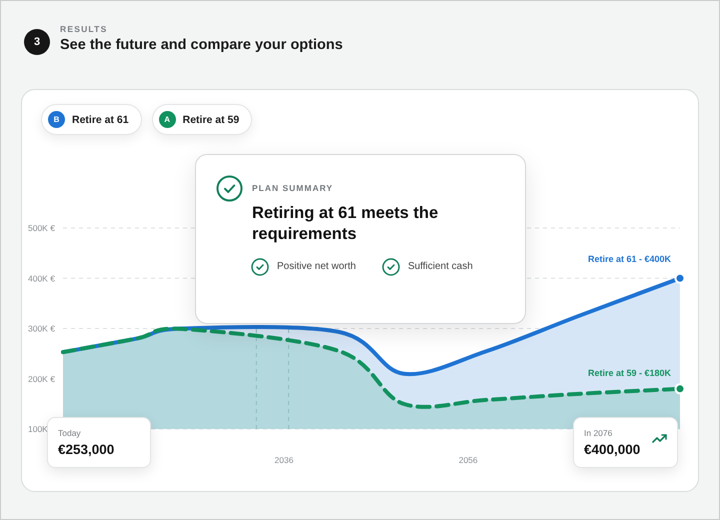 The width and height of the screenshot is (720, 520). What do you see at coordinates (56, 119) in the screenshot?
I see `legend-badge: B` at bounding box center [56, 119].